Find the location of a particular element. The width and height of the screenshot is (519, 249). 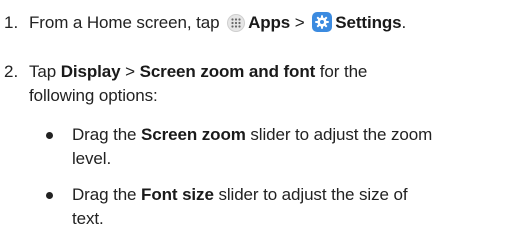

bullet-1-post: slider to adjust the zoom is located at coordinates (341, 134).